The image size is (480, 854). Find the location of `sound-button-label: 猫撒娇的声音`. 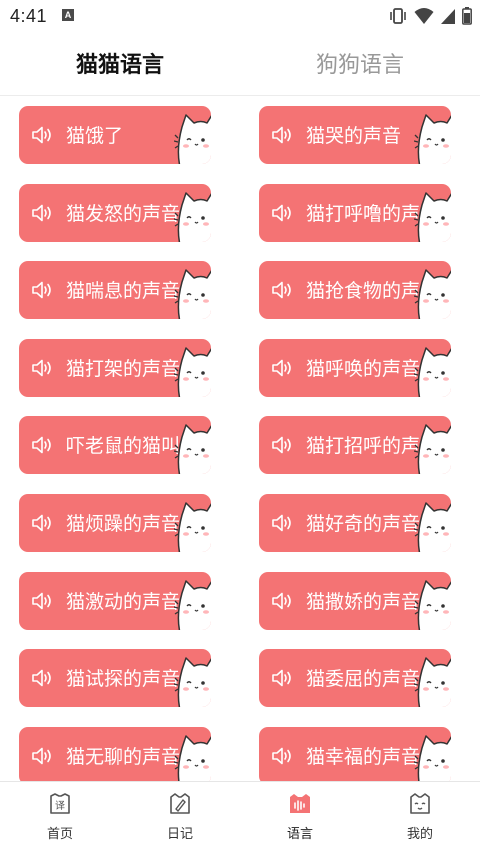

sound-button-label: 猫撒娇的声音 is located at coordinates (363, 601).